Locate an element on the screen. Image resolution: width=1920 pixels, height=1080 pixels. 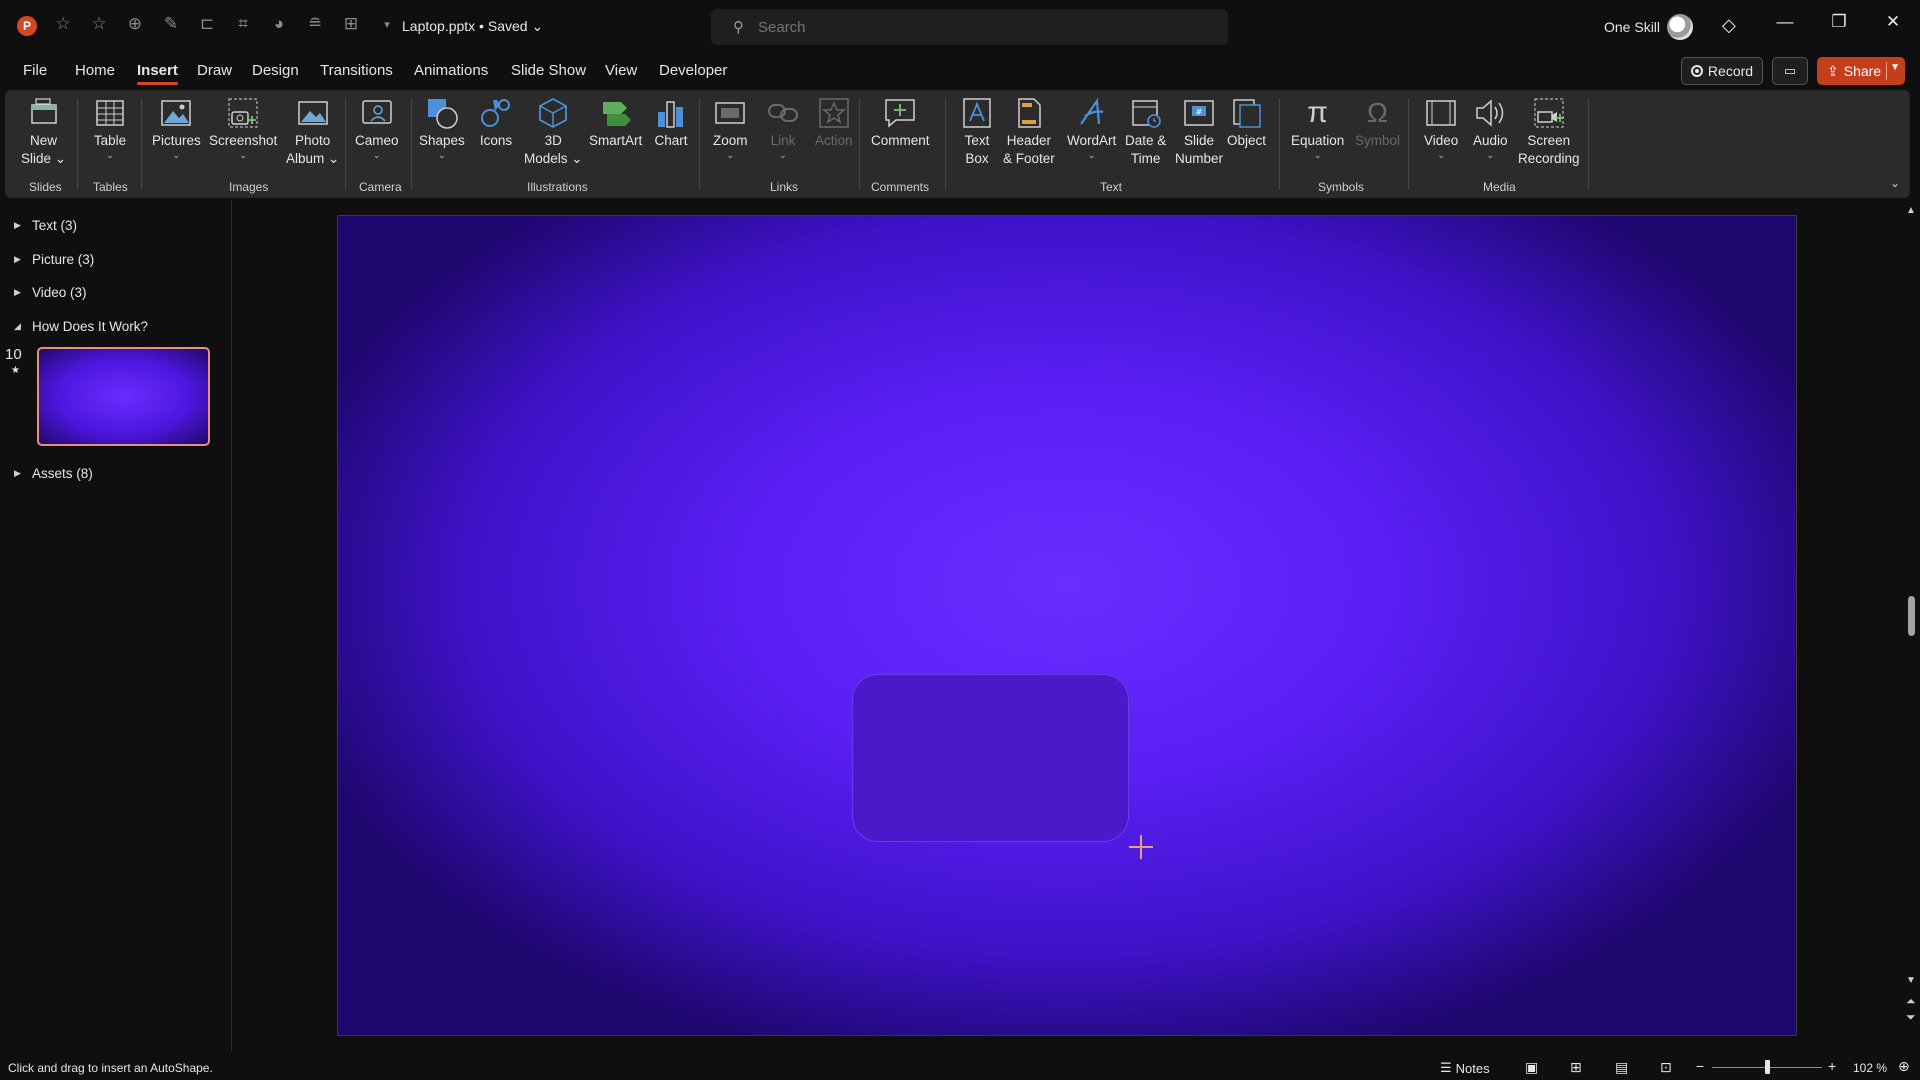
tab-developer: Developer is located at coordinates (693, 70).